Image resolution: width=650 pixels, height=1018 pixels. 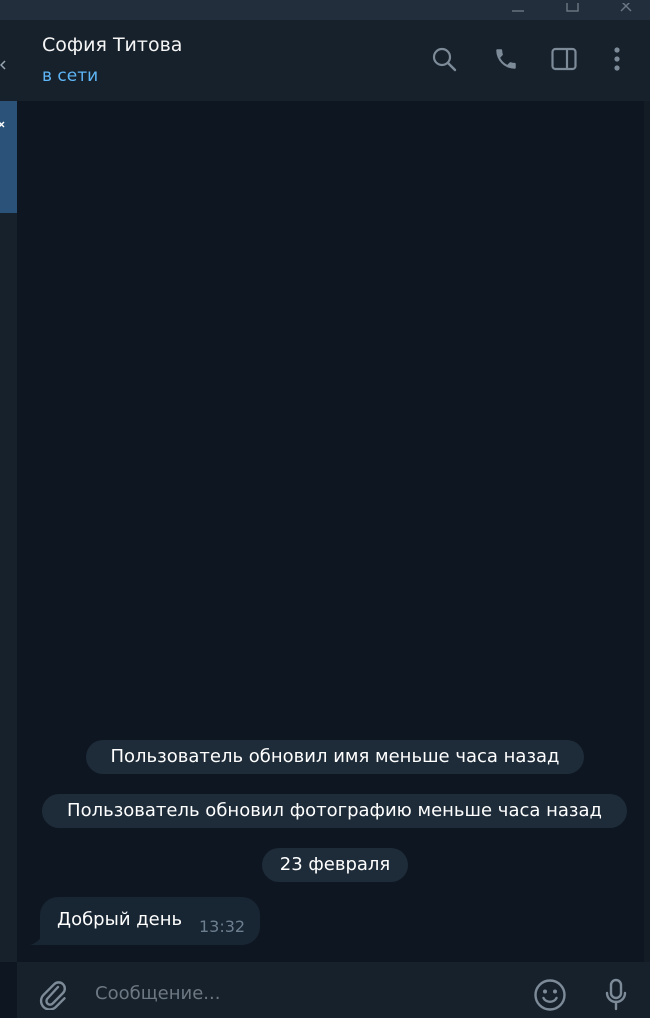 I want to click on more-options-button, so click(x=617, y=59).